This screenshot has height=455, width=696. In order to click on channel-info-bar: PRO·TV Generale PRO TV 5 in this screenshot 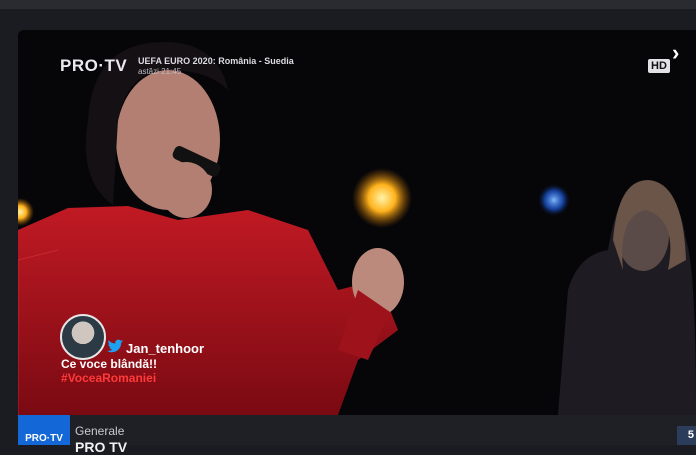, I will do `click(357, 435)`.